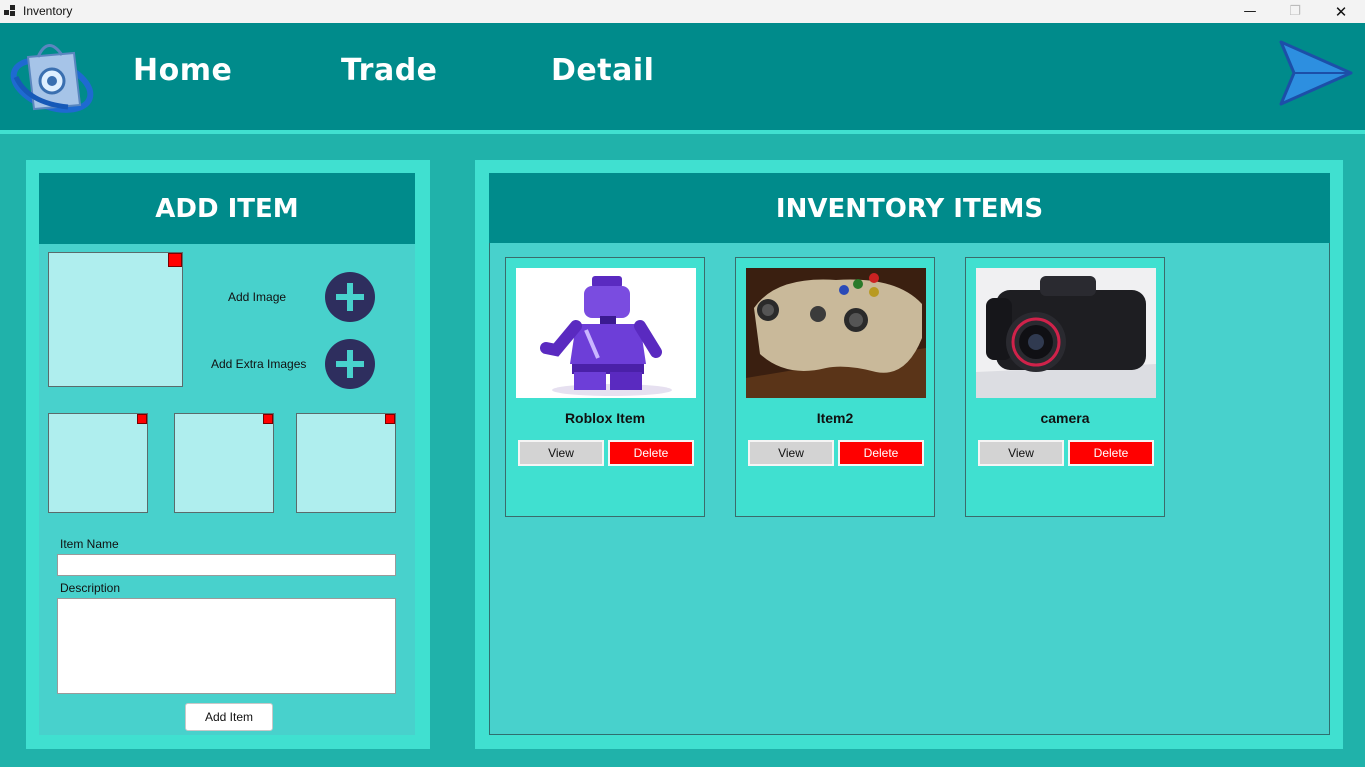 This screenshot has height=767, width=1365. What do you see at coordinates (229, 717) in the screenshot?
I see `add-item-button: Add Item` at bounding box center [229, 717].